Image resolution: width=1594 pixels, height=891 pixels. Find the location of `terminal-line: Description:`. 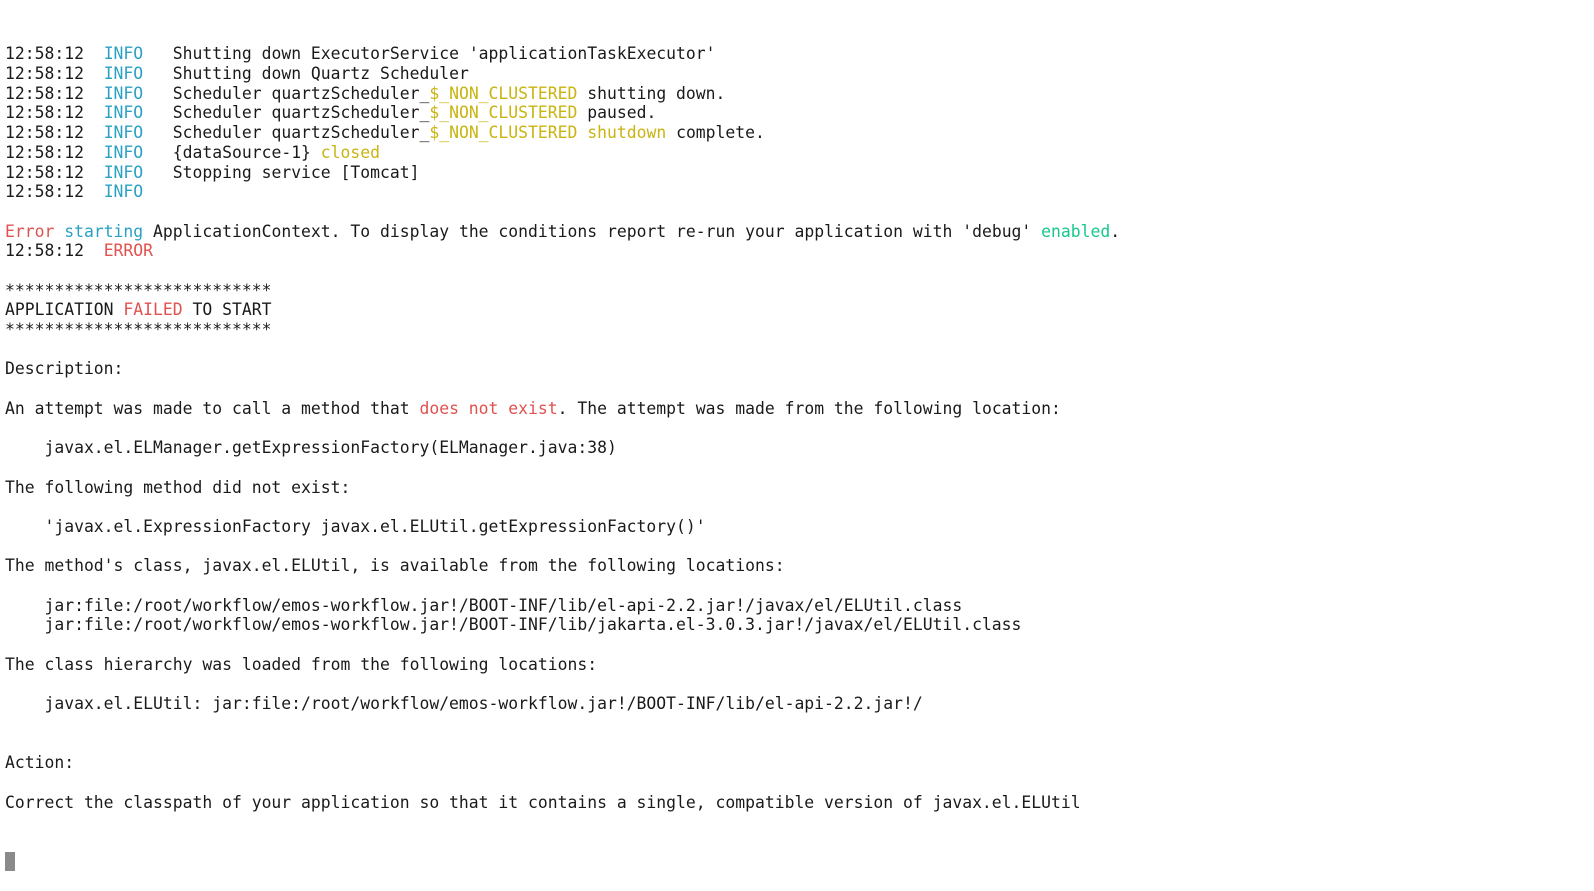

terminal-line: Description: is located at coordinates (799, 369).